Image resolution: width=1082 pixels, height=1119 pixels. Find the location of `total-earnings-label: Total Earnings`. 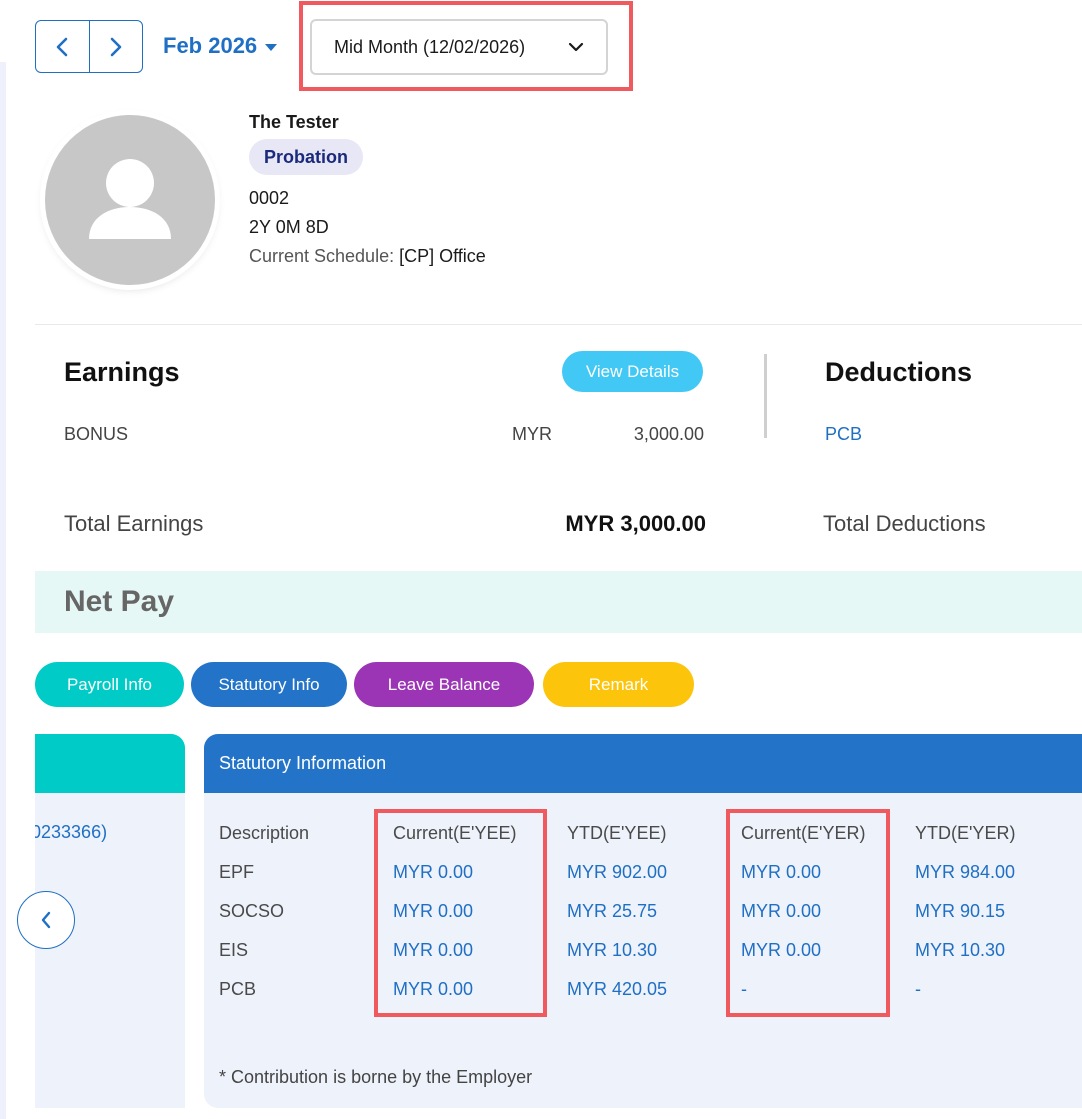

total-earnings-label: Total Earnings is located at coordinates (134, 523).